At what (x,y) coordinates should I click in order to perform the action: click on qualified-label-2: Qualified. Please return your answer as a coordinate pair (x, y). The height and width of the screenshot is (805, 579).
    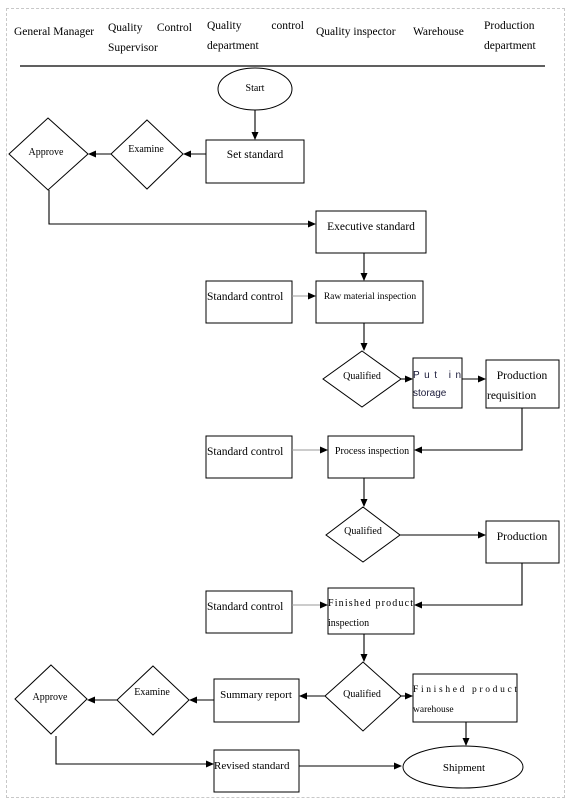
    Looking at the image, I should click on (363, 531).